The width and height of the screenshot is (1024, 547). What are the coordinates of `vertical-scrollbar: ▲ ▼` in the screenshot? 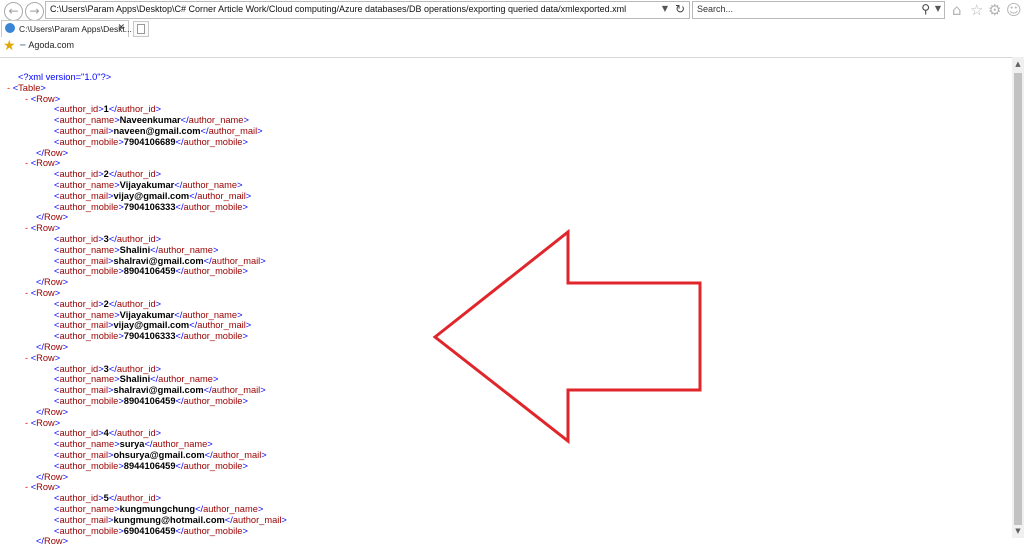 It's located at (1018, 297).